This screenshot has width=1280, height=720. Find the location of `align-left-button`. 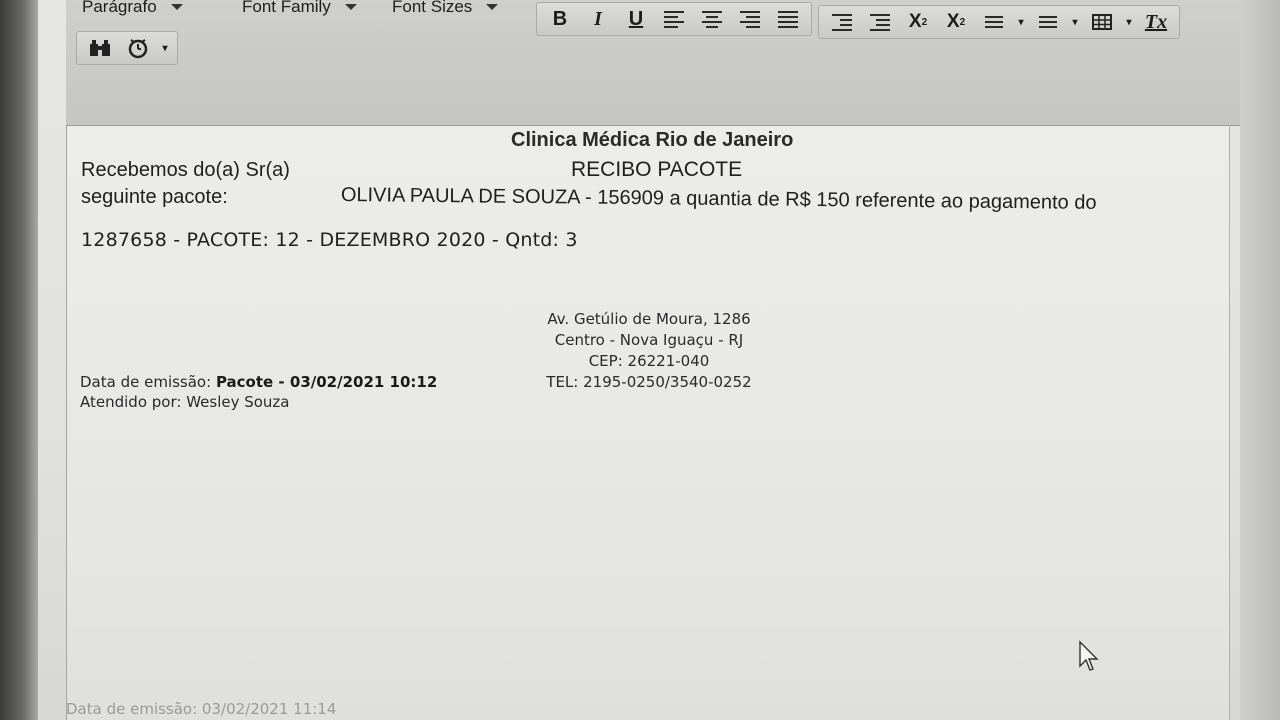

align-left-button is located at coordinates (674, 19).